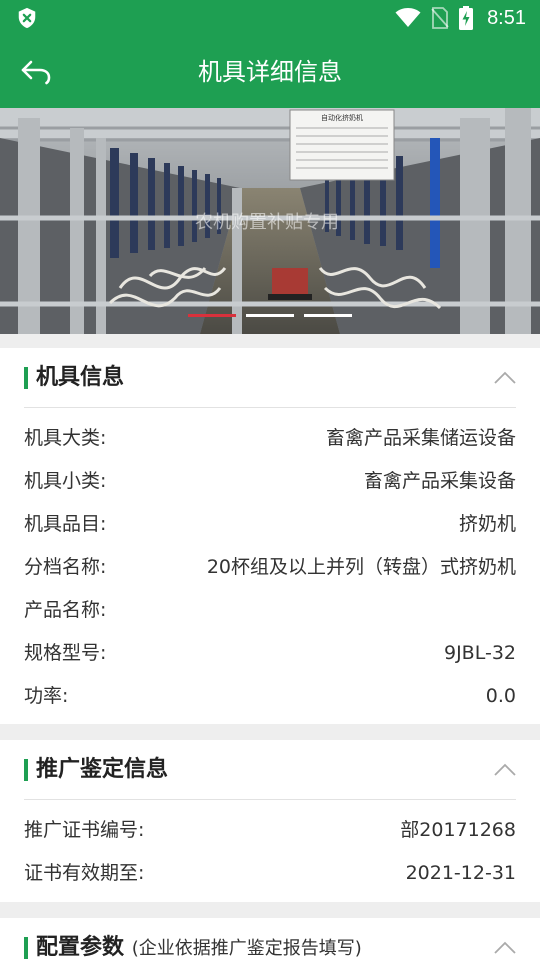 The height and width of the screenshot is (960, 540). Describe the element at coordinates (270, 653) in the screenshot. I see `info-row-model: 规格型号: 9JBL-32` at that location.